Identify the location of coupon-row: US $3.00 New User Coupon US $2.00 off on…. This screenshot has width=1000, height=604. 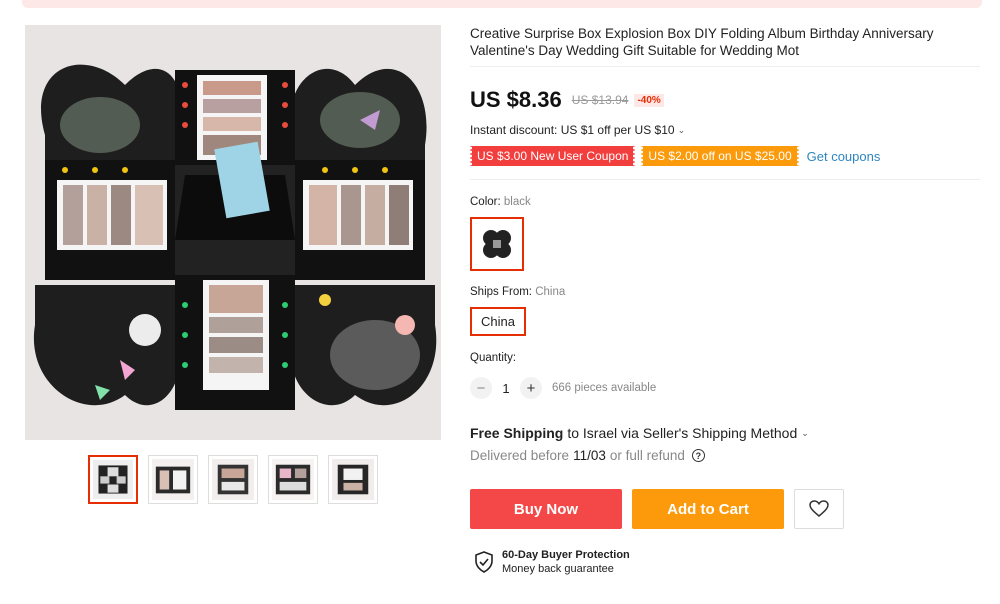
(674, 156).